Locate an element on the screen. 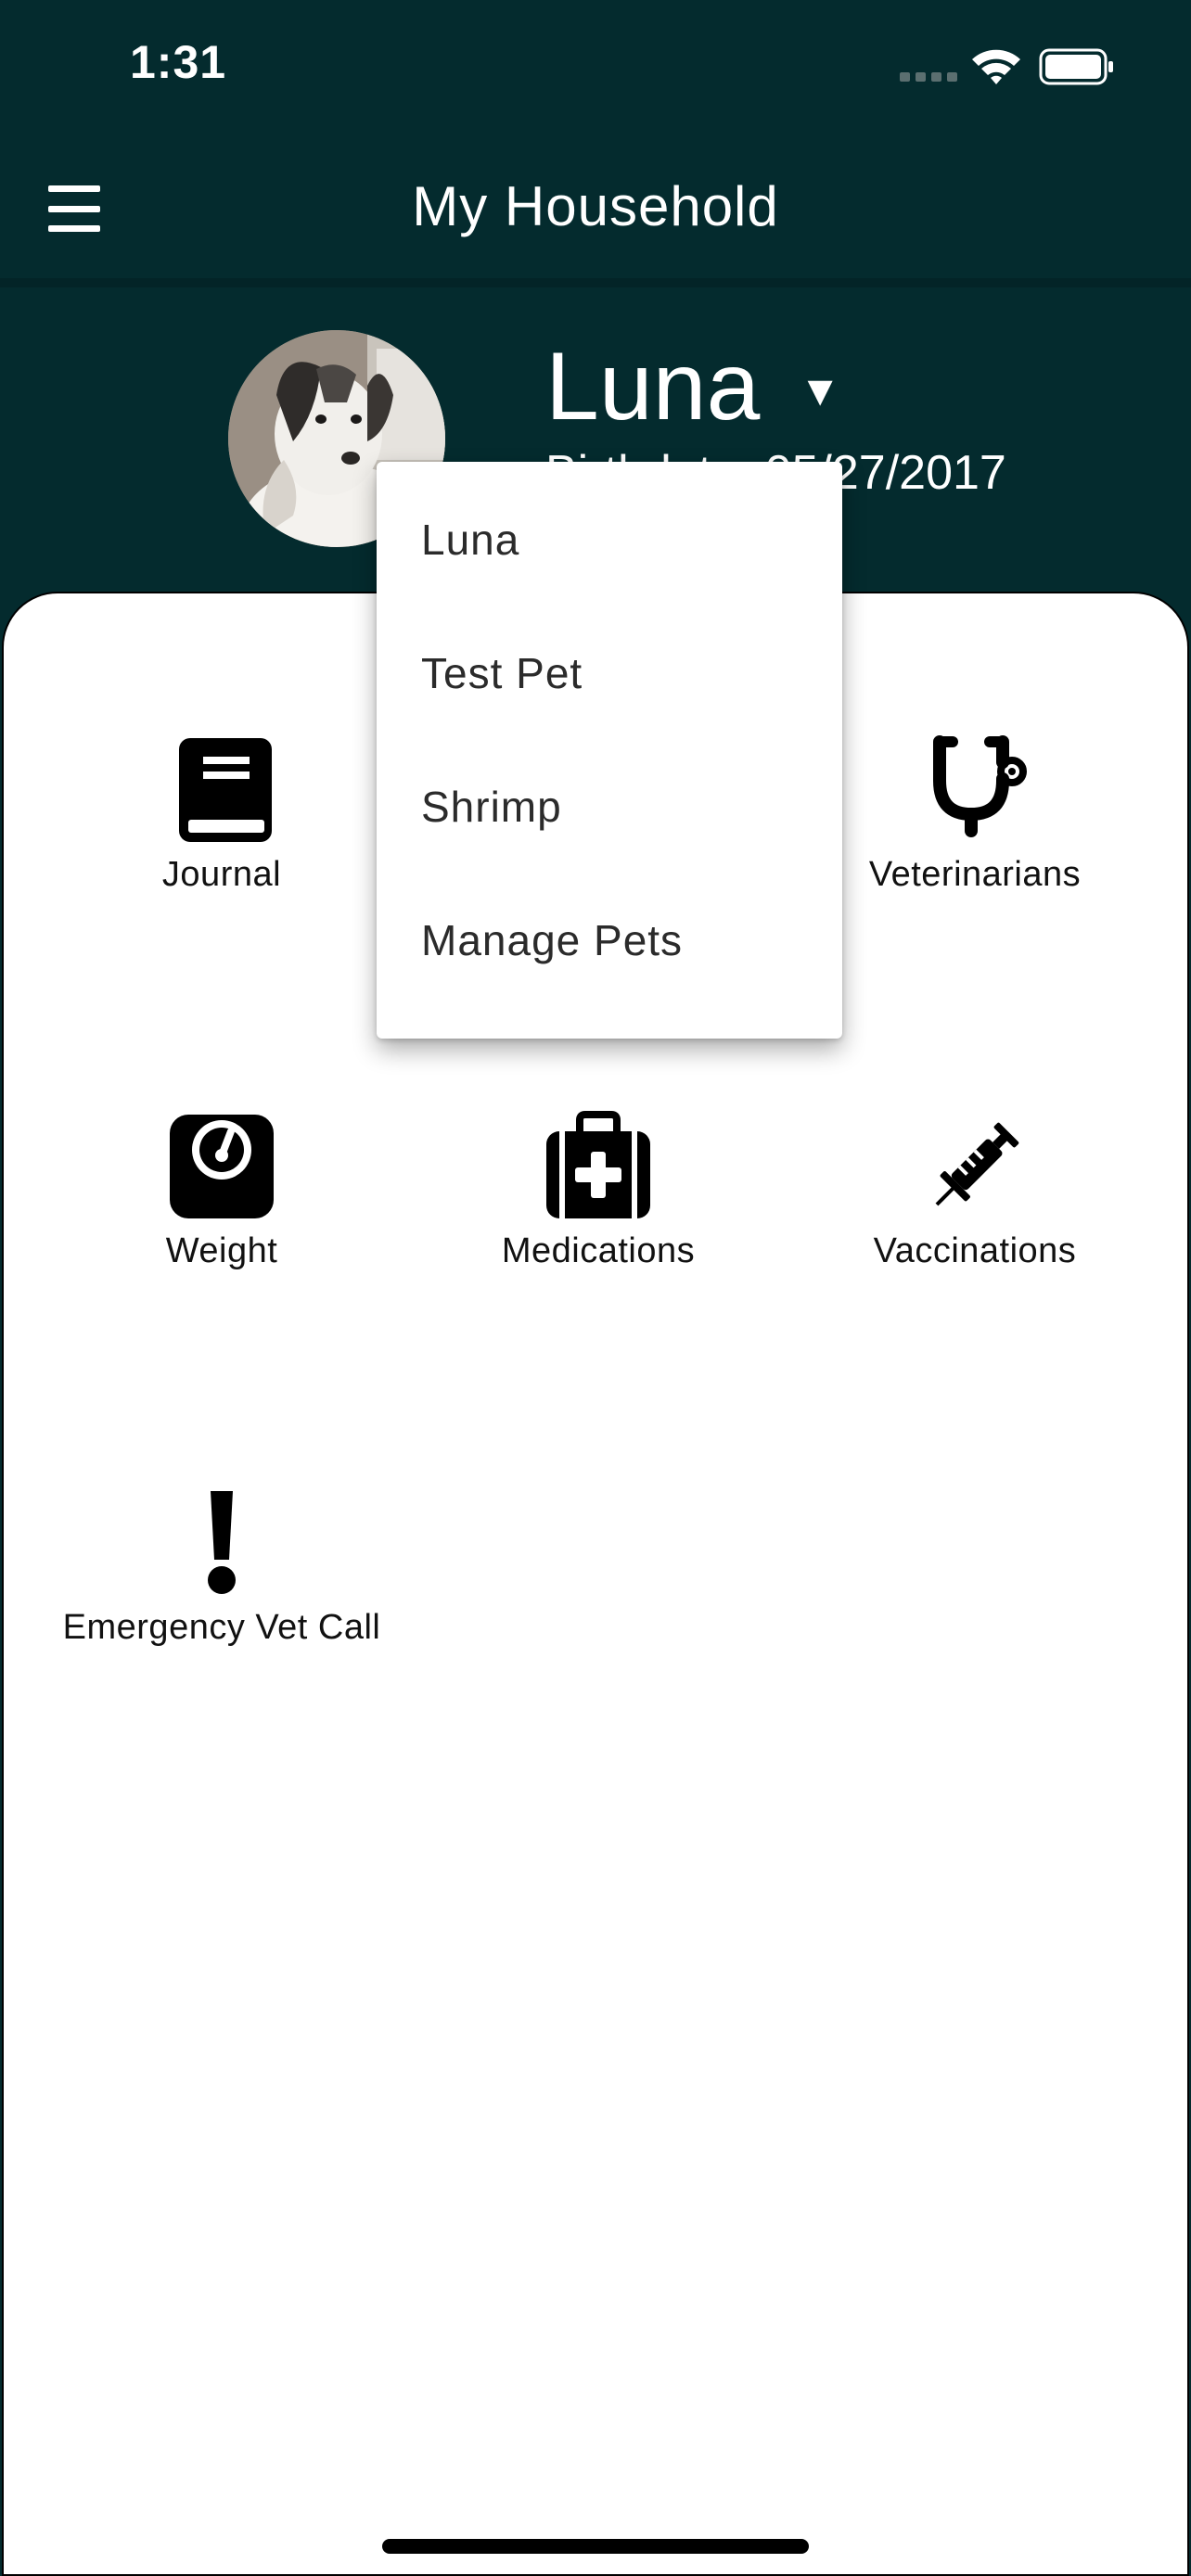 Image resolution: width=1191 pixels, height=2576 pixels. dropdown-item-manage-pets: Manage Pets is located at coordinates (610, 940).